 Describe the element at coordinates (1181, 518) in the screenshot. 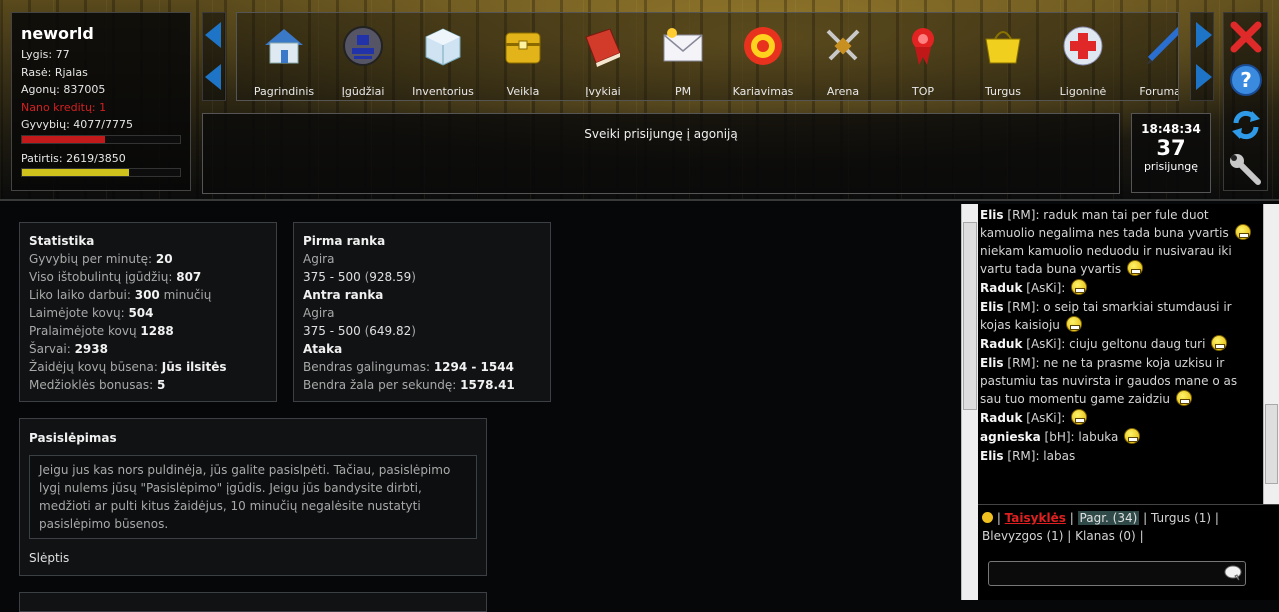

I see `tab-market: Turgus (1)` at that location.